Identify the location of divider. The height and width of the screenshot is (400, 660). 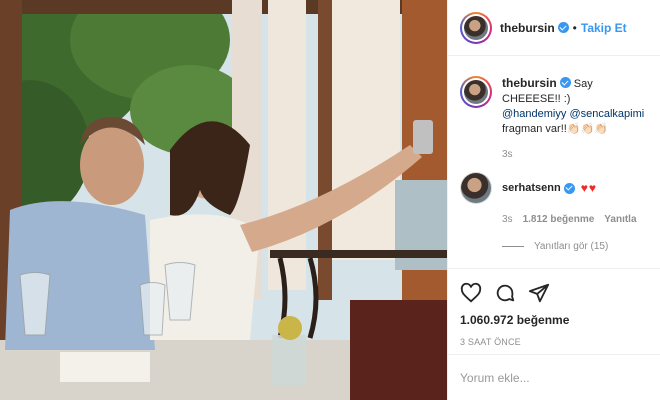
(513, 246).